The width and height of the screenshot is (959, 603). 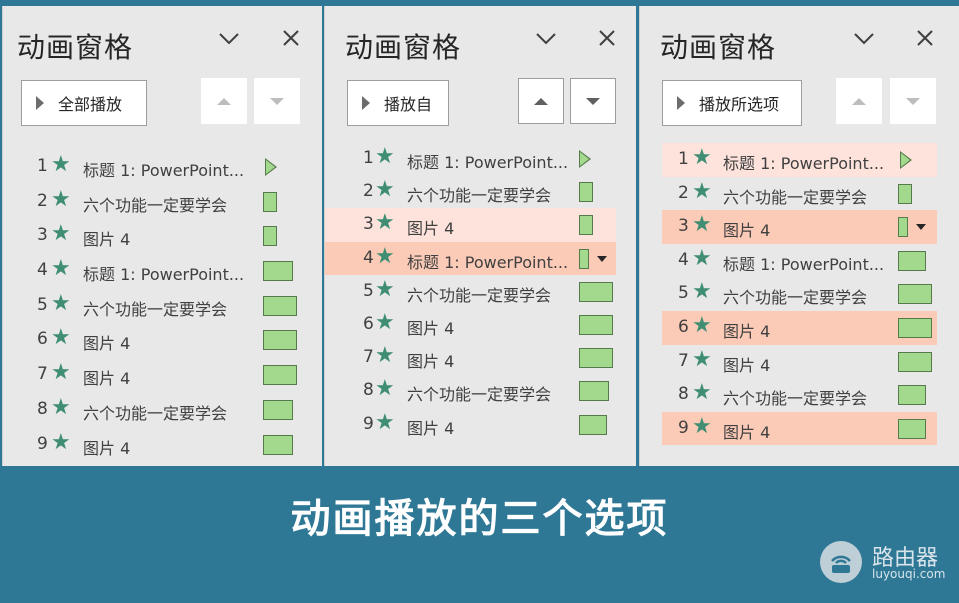 I want to click on play-button-label: 播放自, so click(x=408, y=104).